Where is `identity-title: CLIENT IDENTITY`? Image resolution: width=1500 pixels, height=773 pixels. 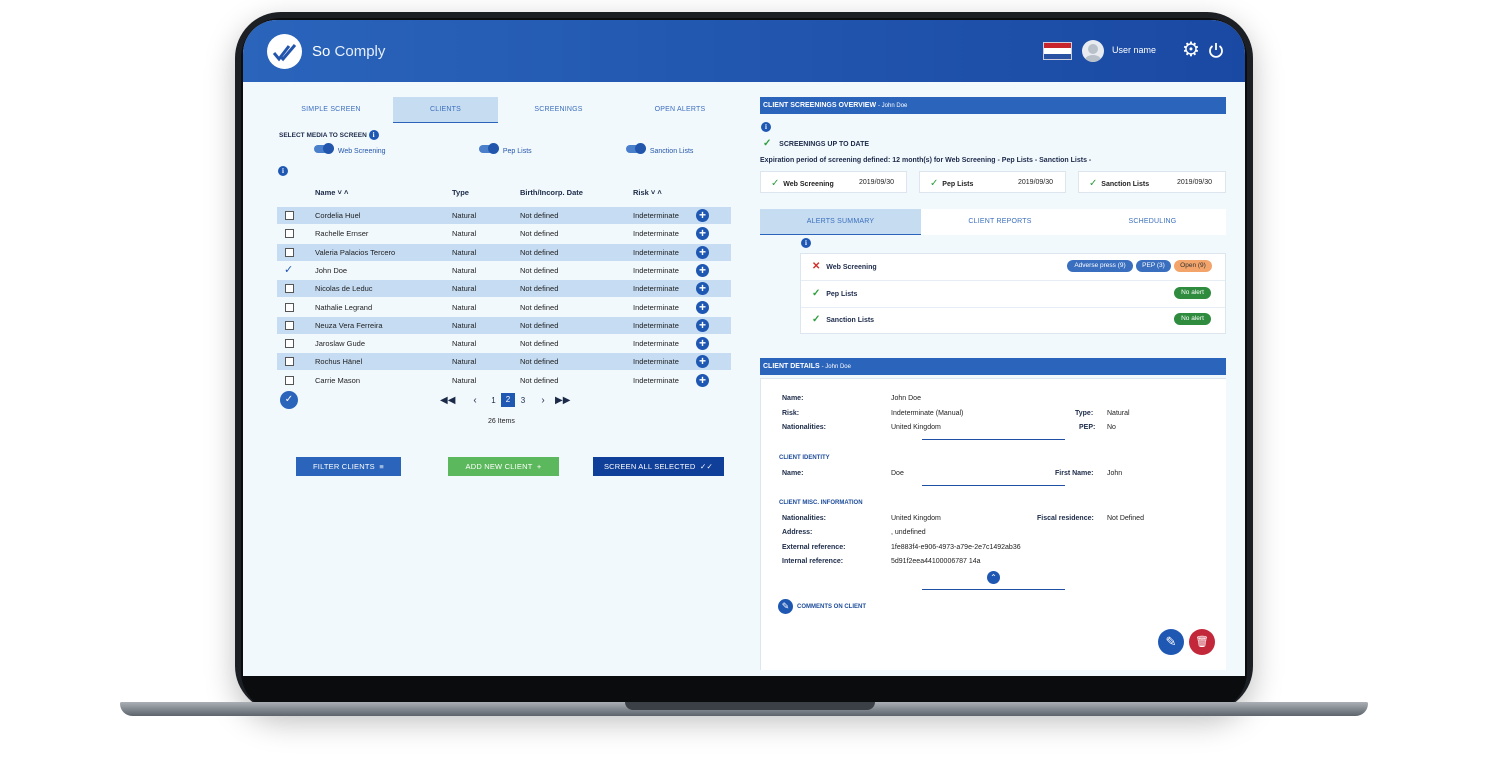 identity-title: CLIENT IDENTITY is located at coordinates (804, 458).